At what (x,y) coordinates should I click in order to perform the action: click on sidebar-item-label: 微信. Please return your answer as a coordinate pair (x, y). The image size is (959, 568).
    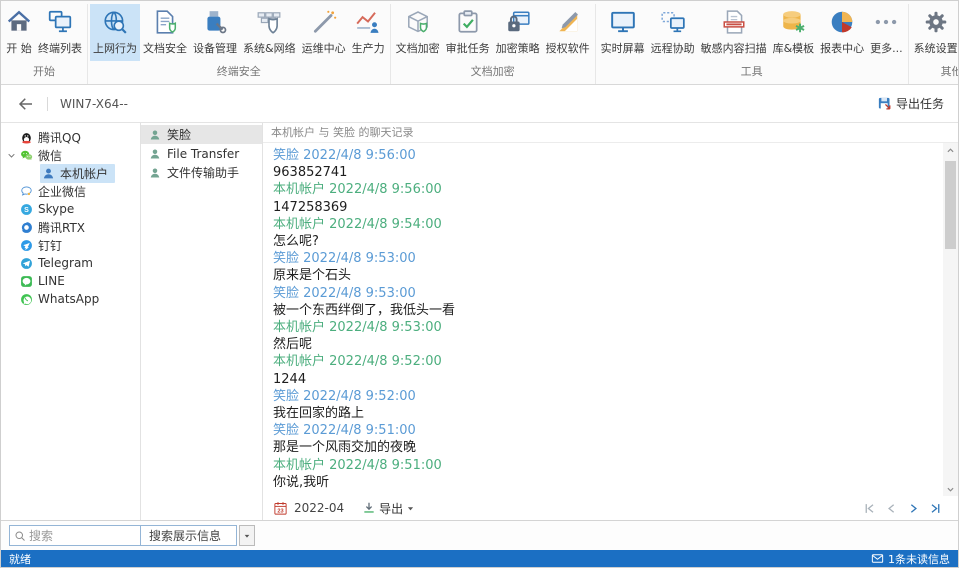
    Looking at the image, I should click on (50, 155).